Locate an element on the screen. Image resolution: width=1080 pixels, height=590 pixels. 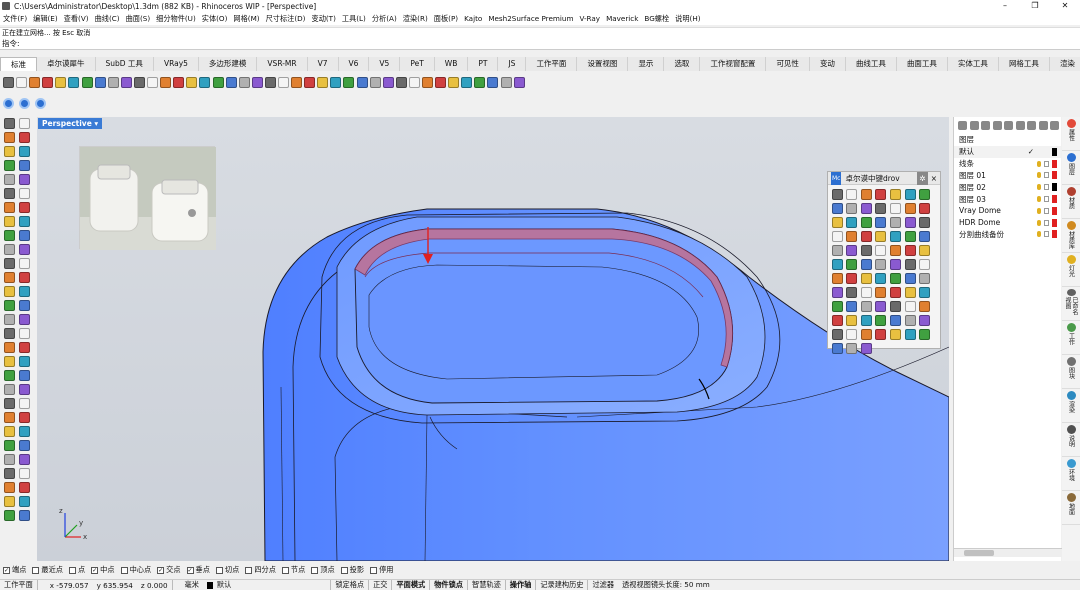
osnap-option: 停用 is located at coordinates (381, 570).